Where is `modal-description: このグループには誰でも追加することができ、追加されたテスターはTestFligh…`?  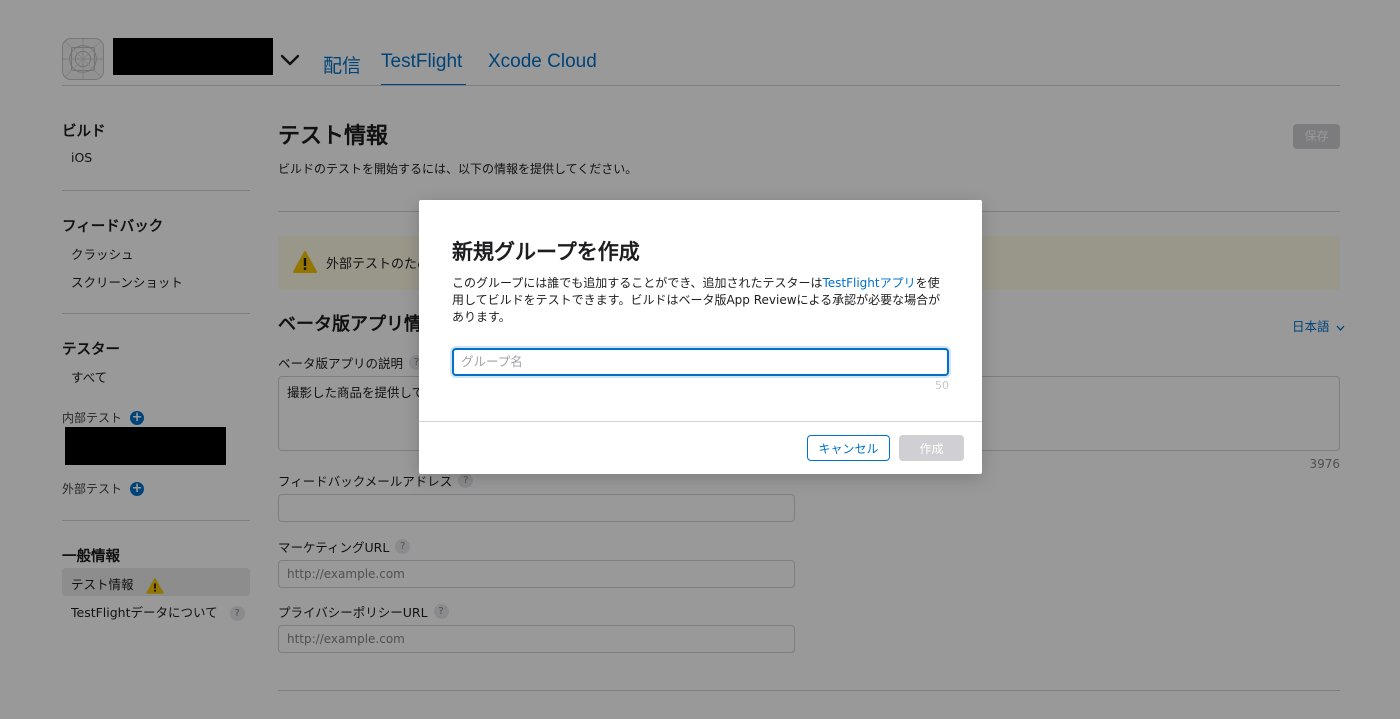 modal-description: このグループには誰でも追加することができ、追加されたテスターはTestFligh… is located at coordinates (700, 300).